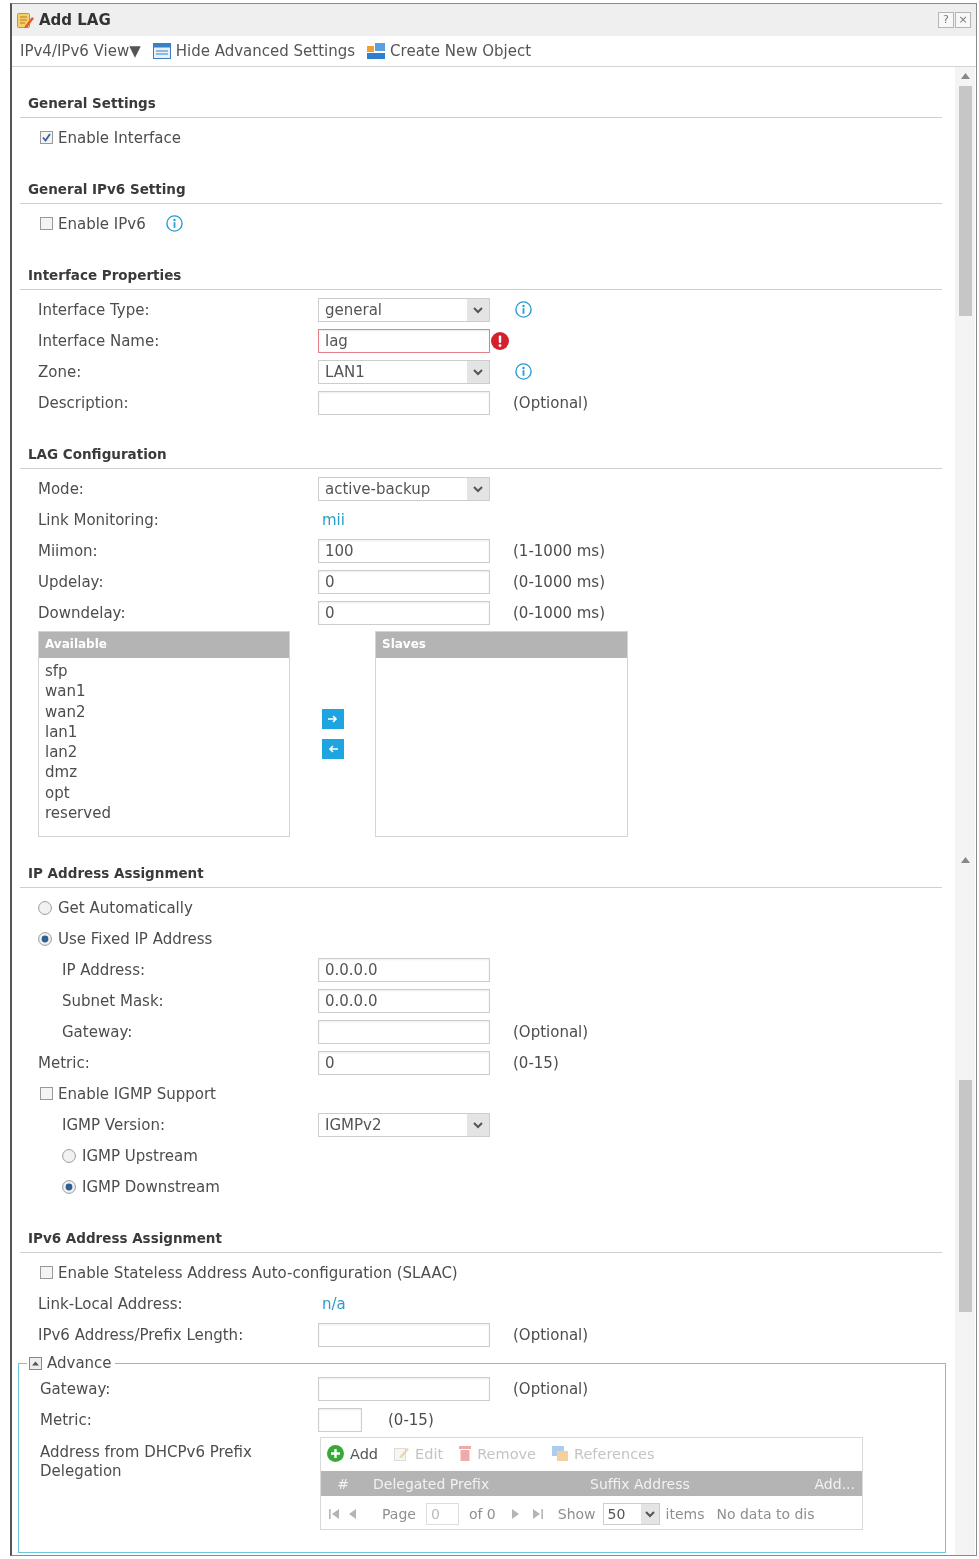 Image resolution: width=979 pixels, height=1559 pixels. Describe the element at coordinates (404, 550) in the screenshot. I see `text-field: 100` at that location.